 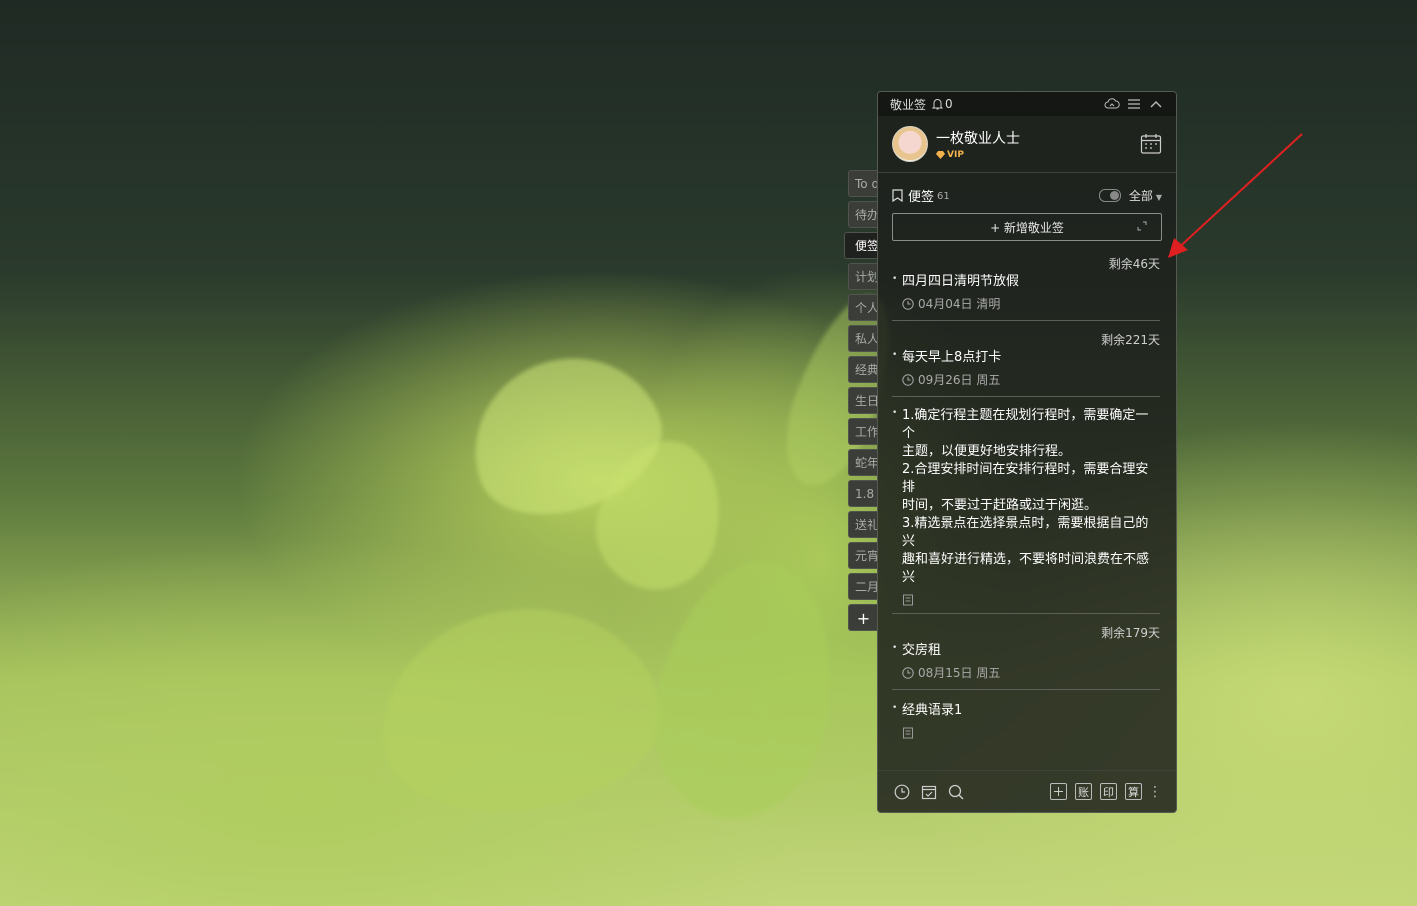 What do you see at coordinates (1026, 303) in the screenshot?
I see `note-reminder: 04月04日 清明` at bounding box center [1026, 303].